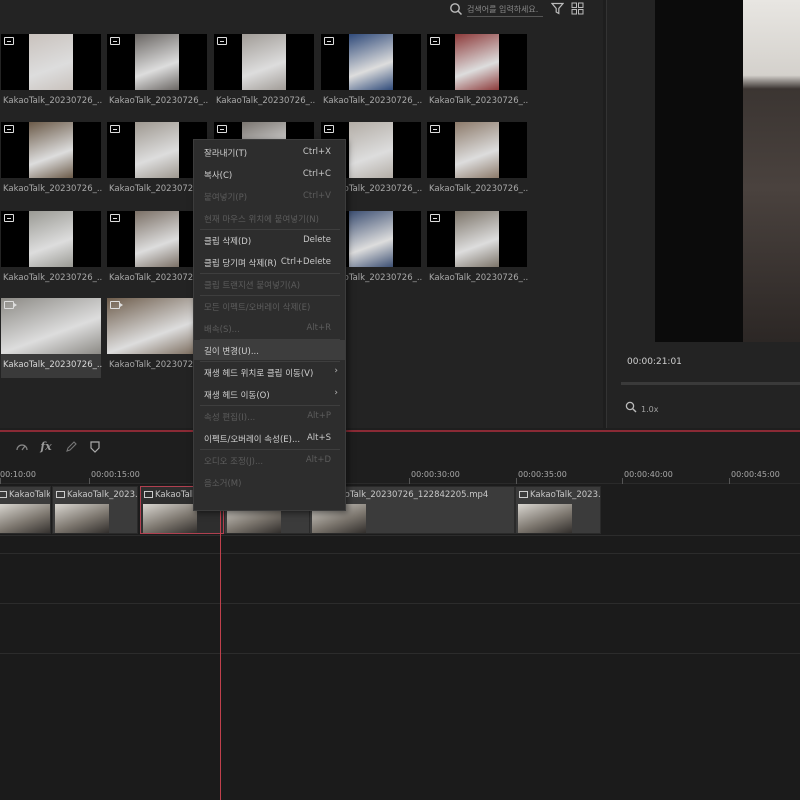 Image resolution: width=800 pixels, height=800 pixels. What do you see at coordinates (226, 198) in the screenshot?
I see `menu-item-label: 붙여넣기(P)` at bounding box center [226, 198].